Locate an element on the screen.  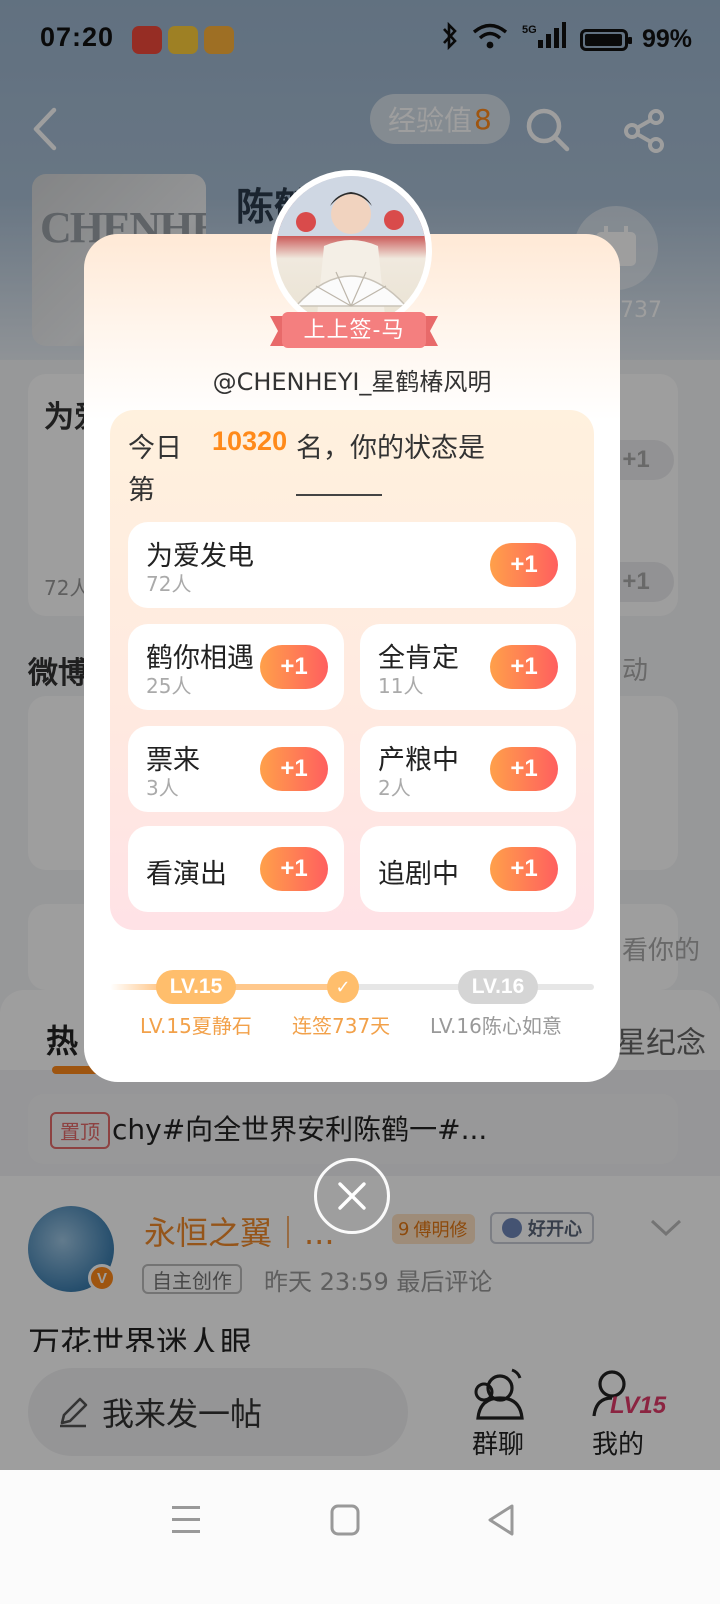
tag-card-zhui-ju-zhong: 追剧中 +1 is located at coordinates (468, 869).